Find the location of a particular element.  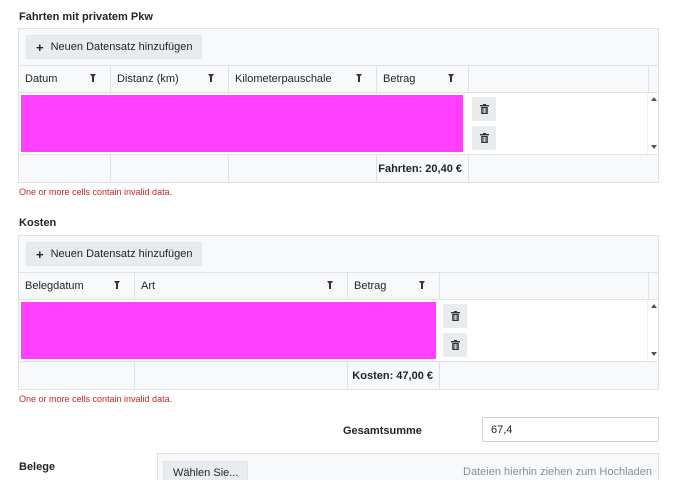

kosten-error: One or more cells contain invalid data. is located at coordinates (96, 399).